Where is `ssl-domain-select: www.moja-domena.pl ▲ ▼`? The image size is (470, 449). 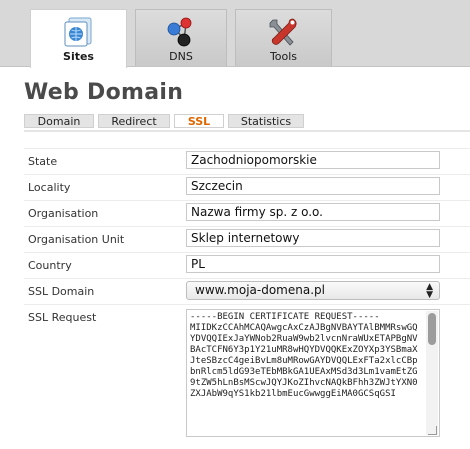 ssl-domain-select: www.moja-domena.pl ▲ ▼ is located at coordinates (313, 290).